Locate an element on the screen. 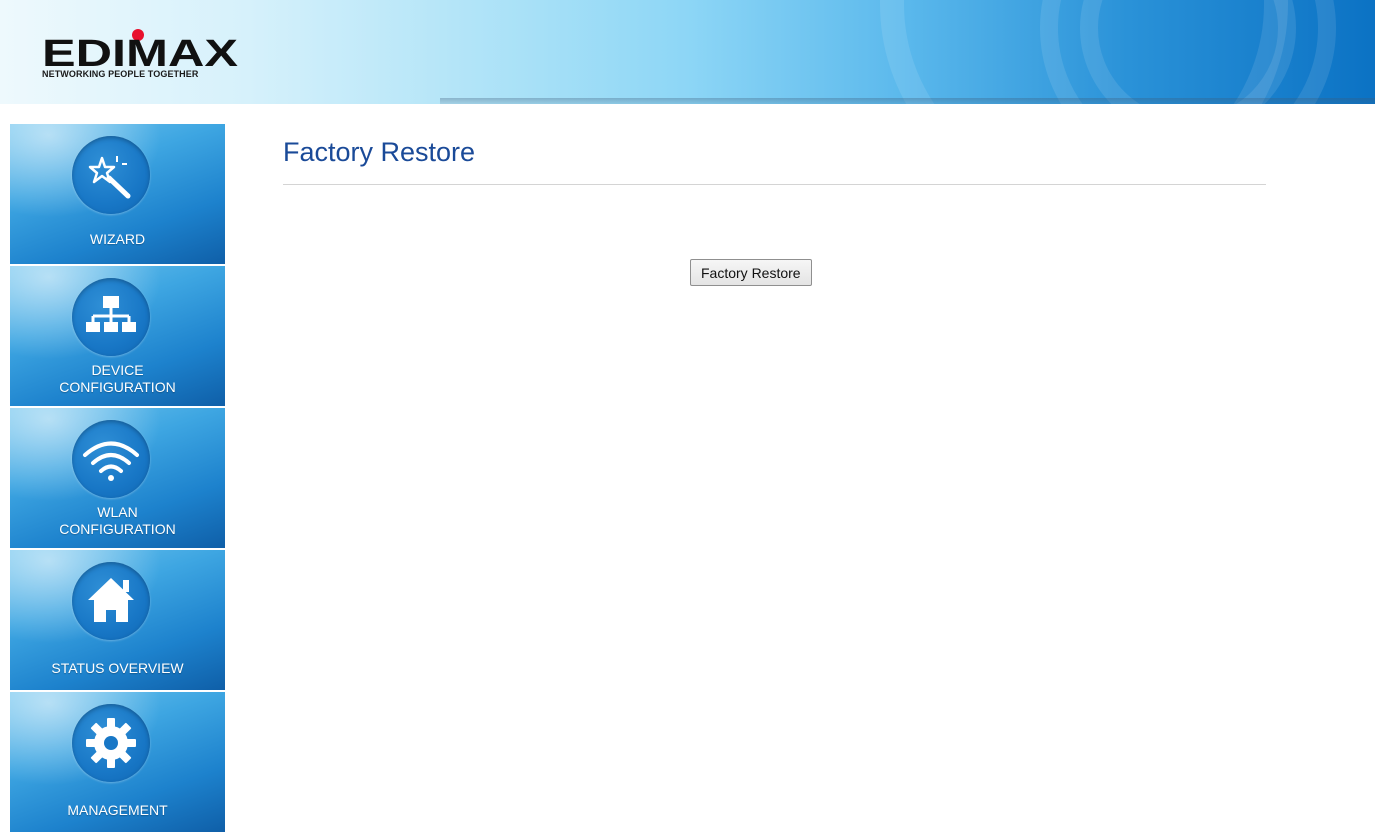 This screenshot has height=835, width=1375. page-title: Factory Restore is located at coordinates (379, 152).